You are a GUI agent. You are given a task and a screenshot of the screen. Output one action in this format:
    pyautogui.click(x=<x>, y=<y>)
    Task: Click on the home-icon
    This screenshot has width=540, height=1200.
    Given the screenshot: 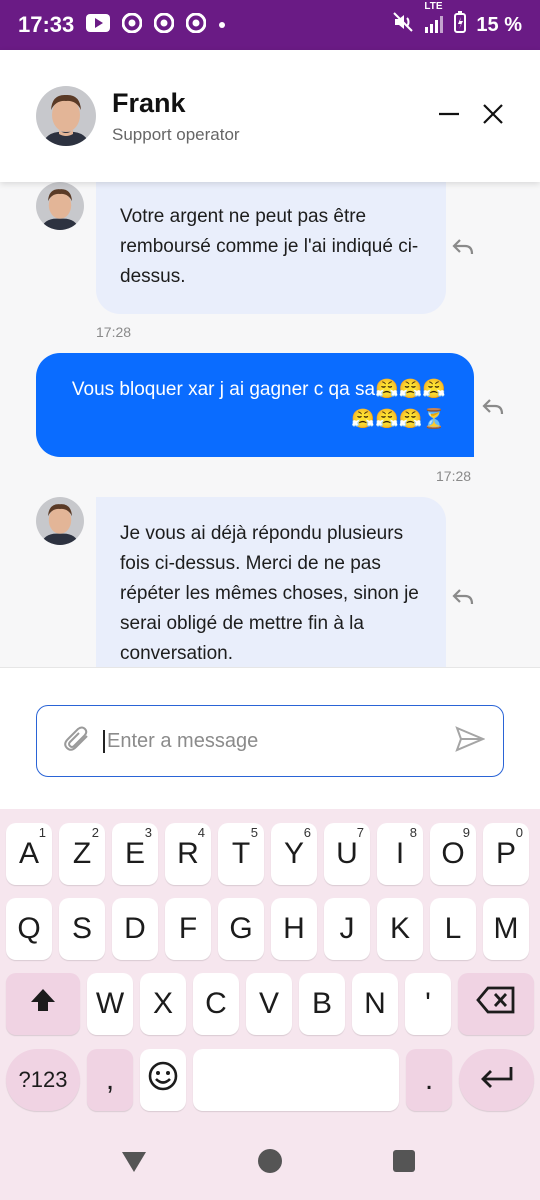 What is the action you would take?
    pyautogui.click(x=270, y=1163)
    